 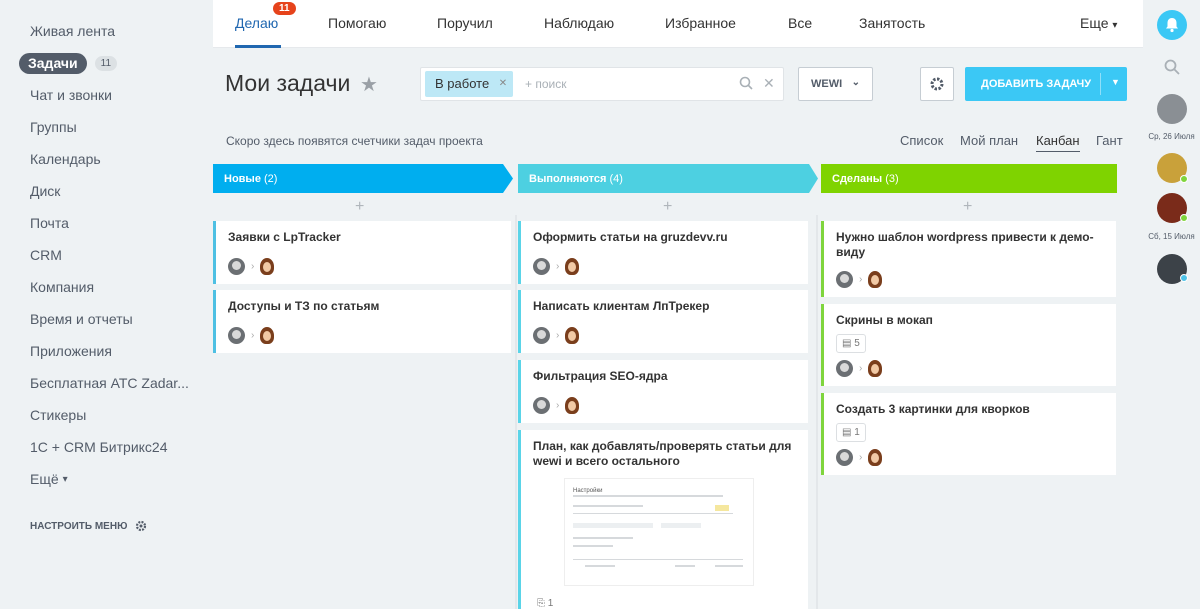 What do you see at coordinates (541, 603) in the screenshot?
I see `paperclip-icon: ⎘` at bounding box center [541, 603].